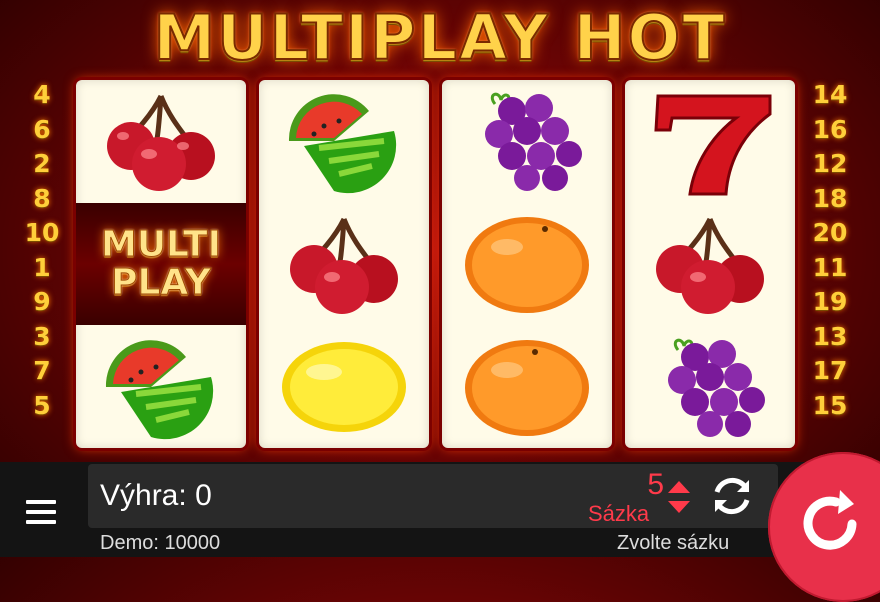  I want to click on payline-number: 13, so click(830, 336).